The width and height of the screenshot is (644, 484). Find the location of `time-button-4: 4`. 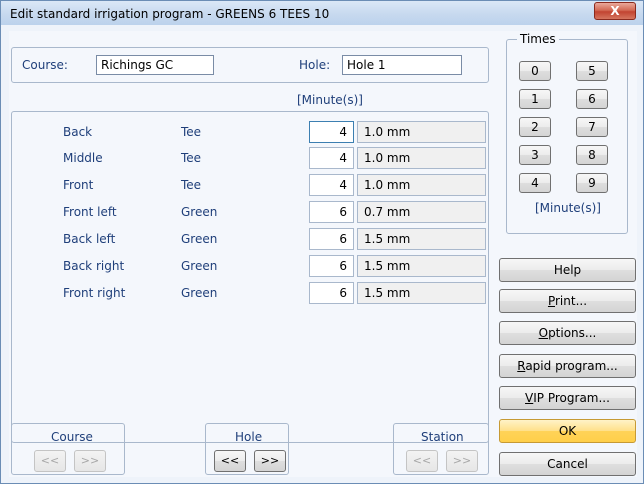

time-button-4: 4 is located at coordinates (535, 183).